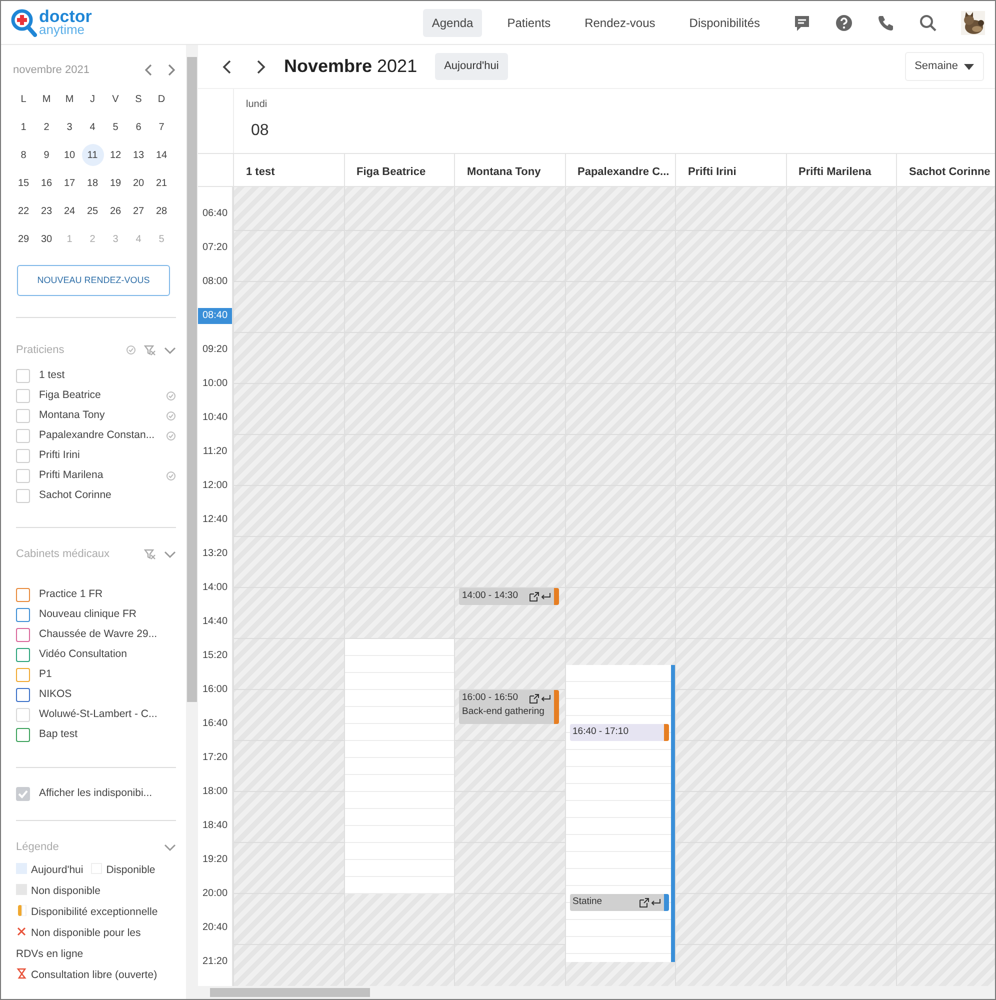 This screenshot has height=1000, width=996. What do you see at coordinates (260, 131) in the screenshot?
I see `date-label: 08` at bounding box center [260, 131].